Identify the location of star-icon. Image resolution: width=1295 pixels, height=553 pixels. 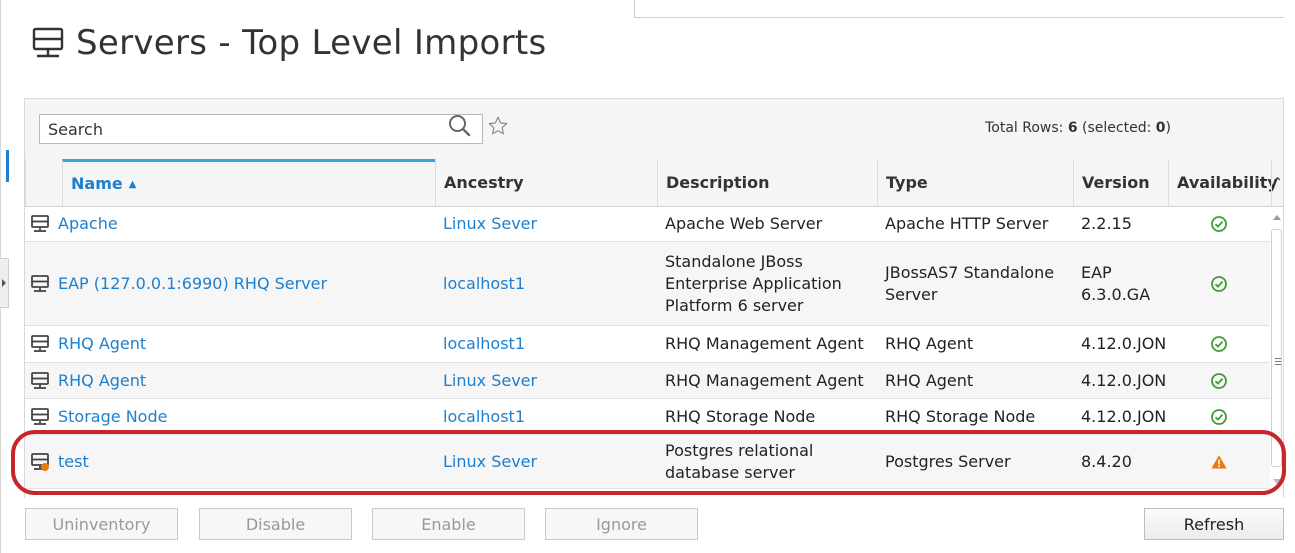
(498, 126).